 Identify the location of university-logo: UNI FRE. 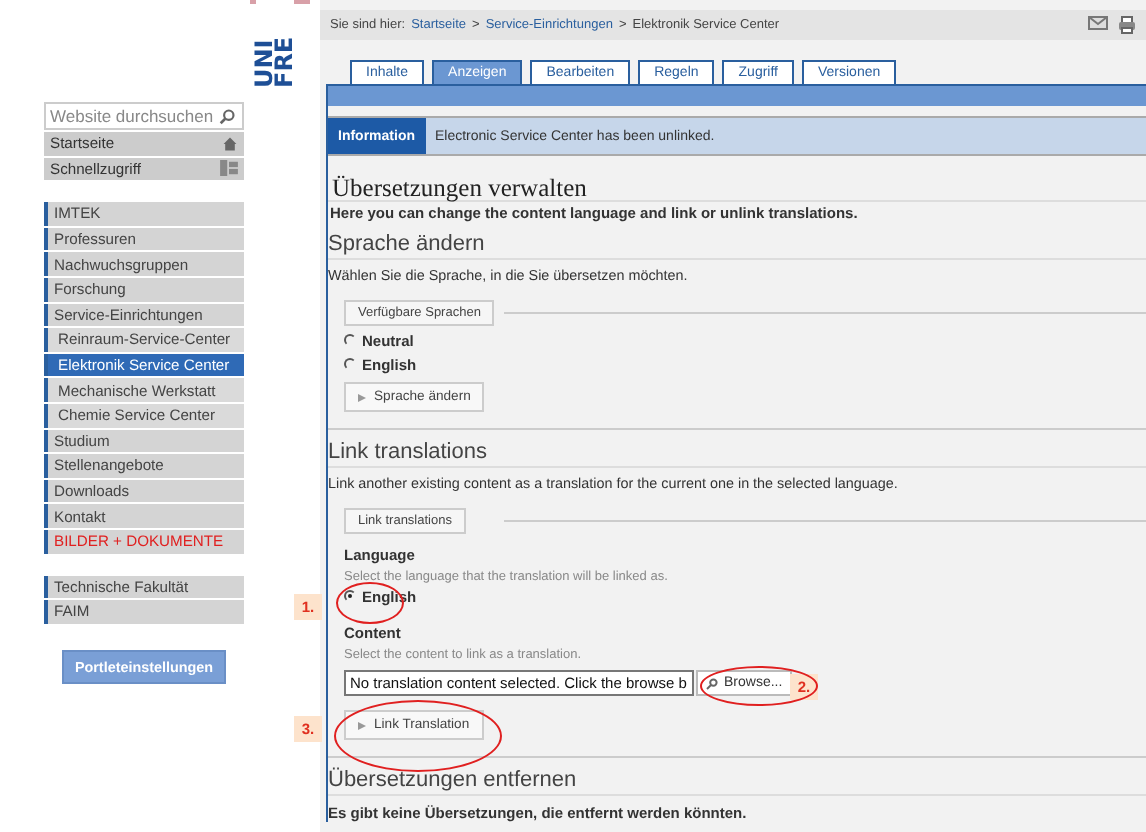
(275, 44).